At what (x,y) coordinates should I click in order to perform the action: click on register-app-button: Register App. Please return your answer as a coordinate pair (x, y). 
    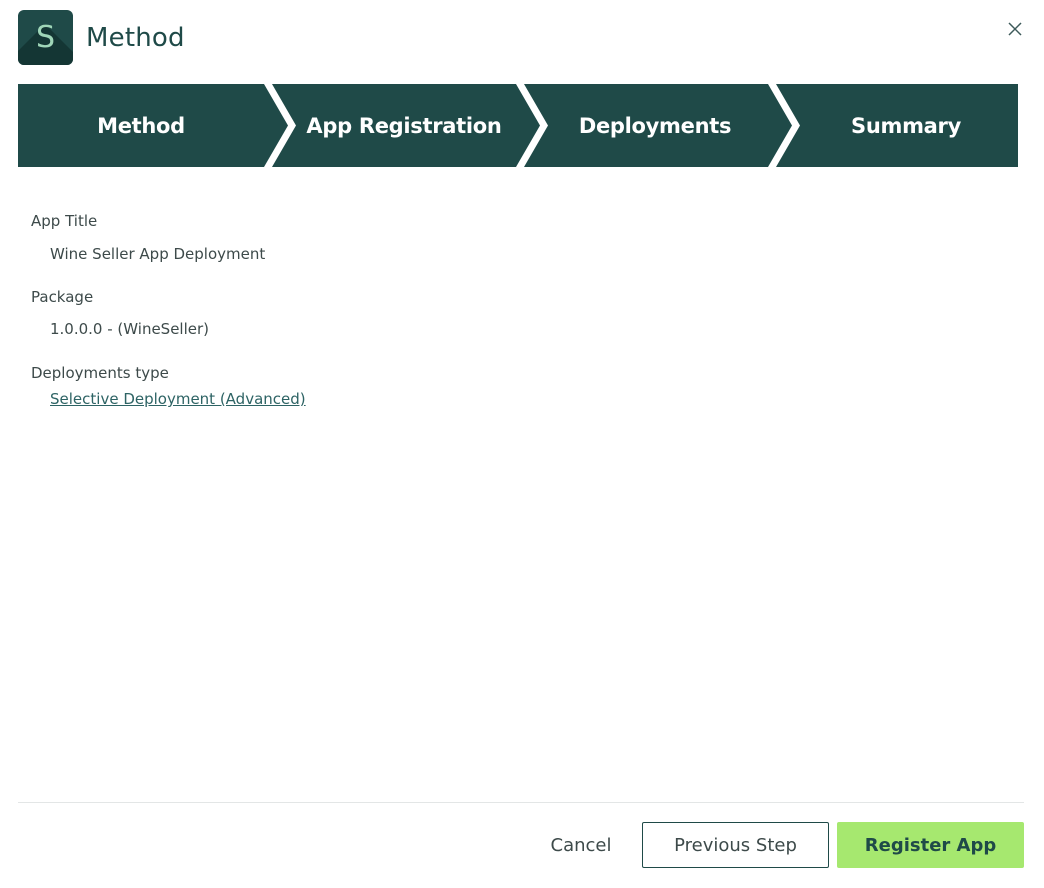
    Looking at the image, I should click on (930, 845).